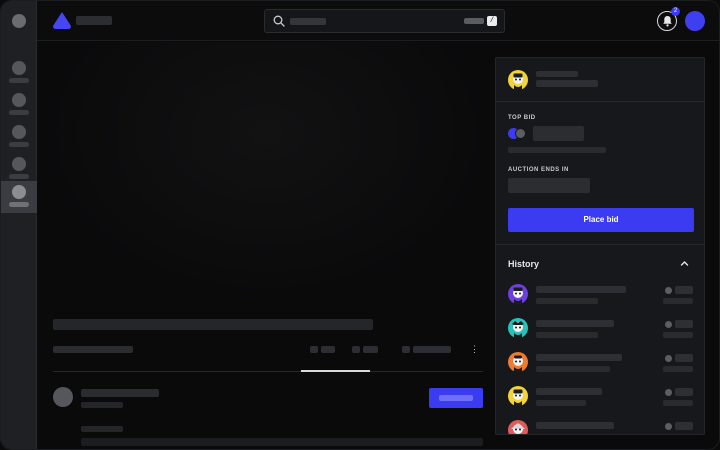  I want to click on like-count, so click(328, 349).